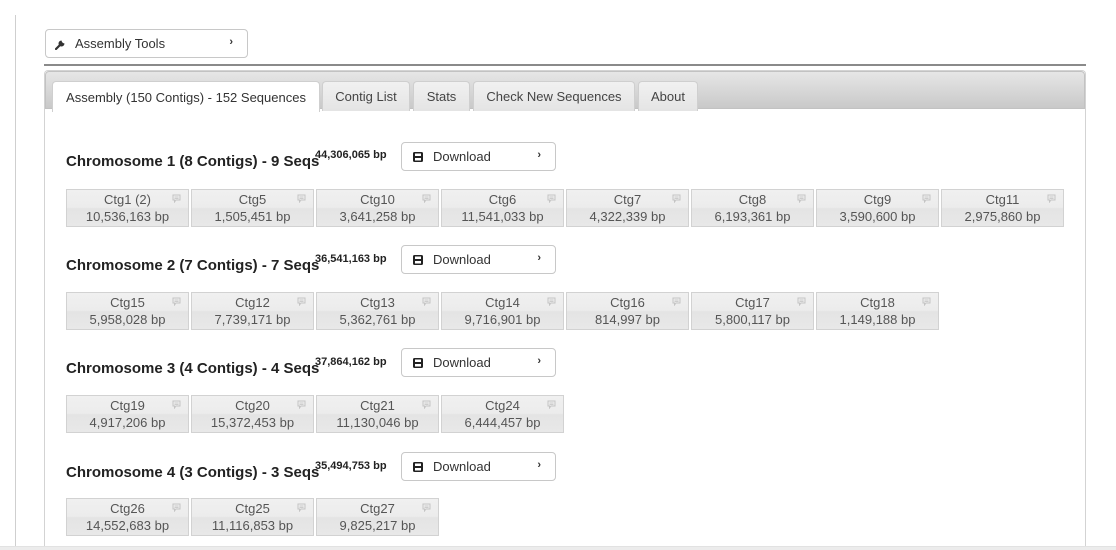  Describe the element at coordinates (252, 414) in the screenshot. I see `contig-tile: Ctg20 15,372,453 bp` at that location.